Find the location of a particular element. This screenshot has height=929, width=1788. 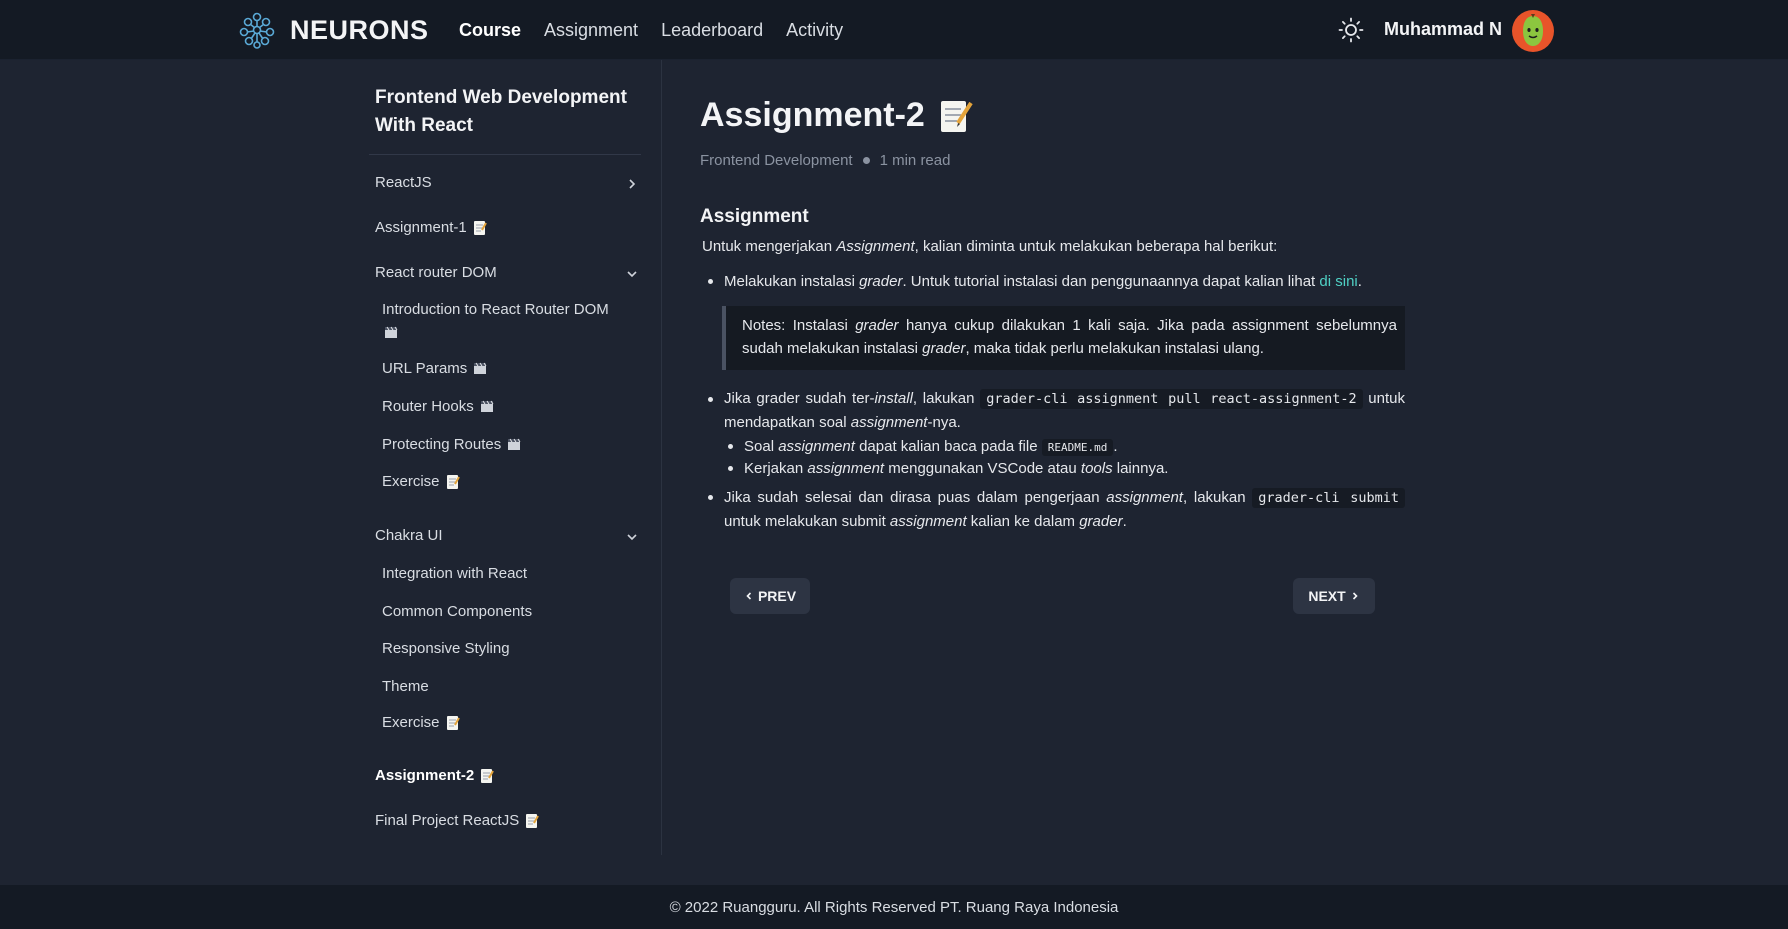

sidebar-item-label: Integration with React is located at coordinates (455, 573).